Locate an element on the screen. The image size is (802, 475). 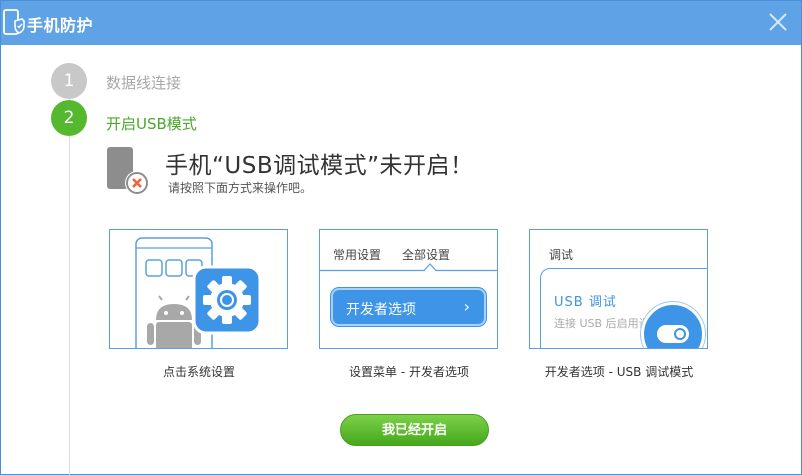
headline-subtitle: 请按照下面方式来操作吧。 is located at coordinates (240, 188).